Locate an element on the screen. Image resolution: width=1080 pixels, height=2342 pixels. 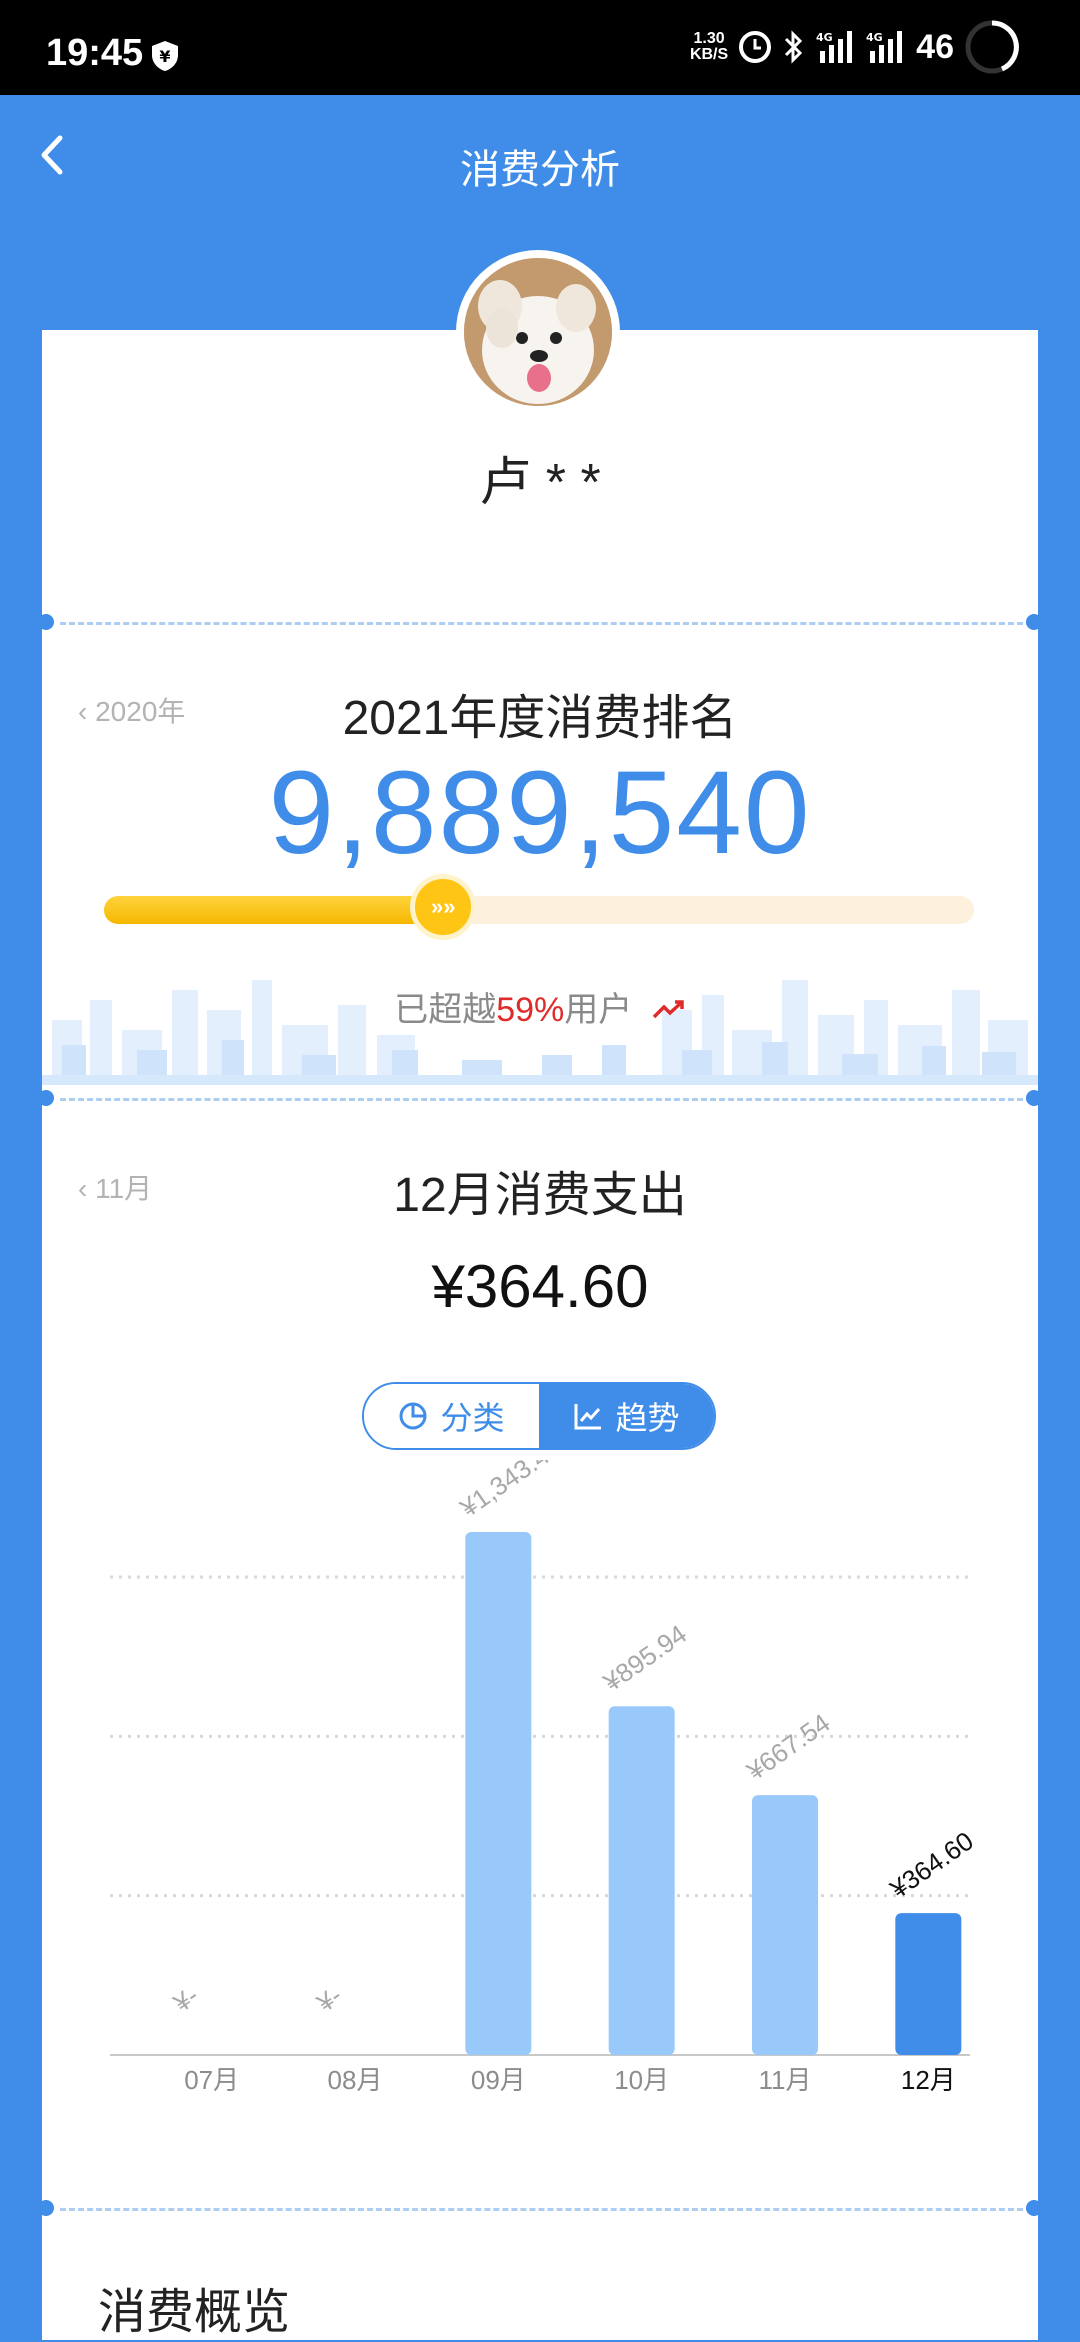
ranking-title: 2021年度消费排名 is located at coordinates (540, 718).